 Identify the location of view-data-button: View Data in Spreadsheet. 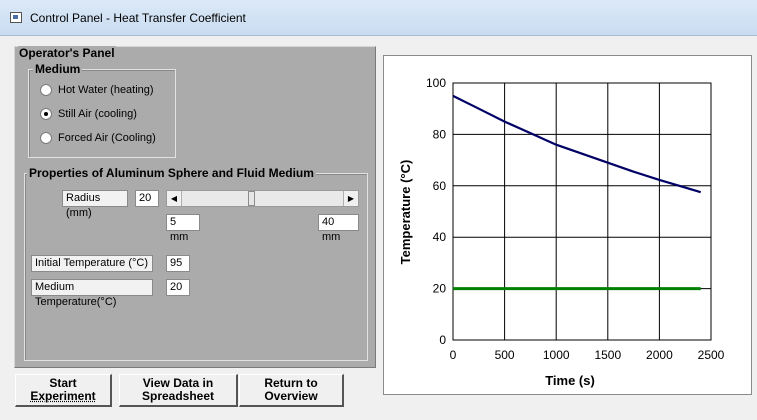
(178, 390).